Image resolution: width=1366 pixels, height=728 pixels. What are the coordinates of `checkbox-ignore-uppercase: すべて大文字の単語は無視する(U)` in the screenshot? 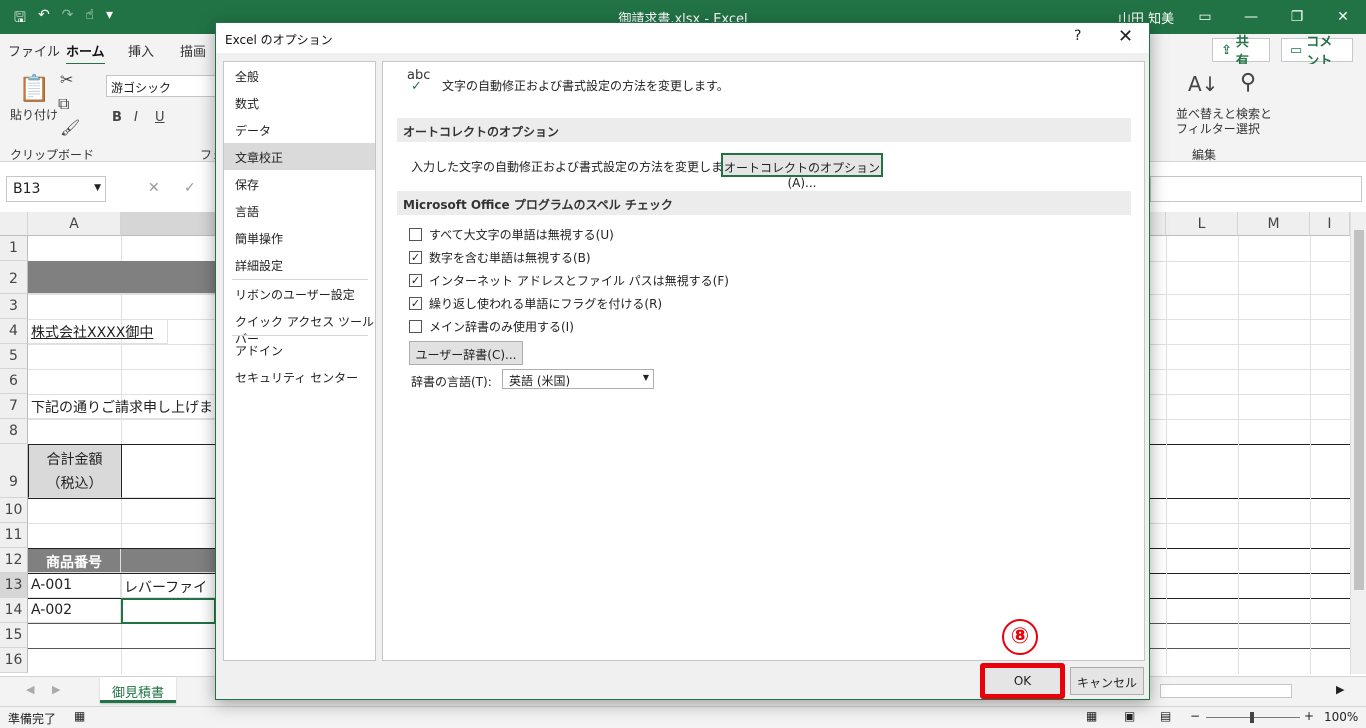 It's located at (511, 234).